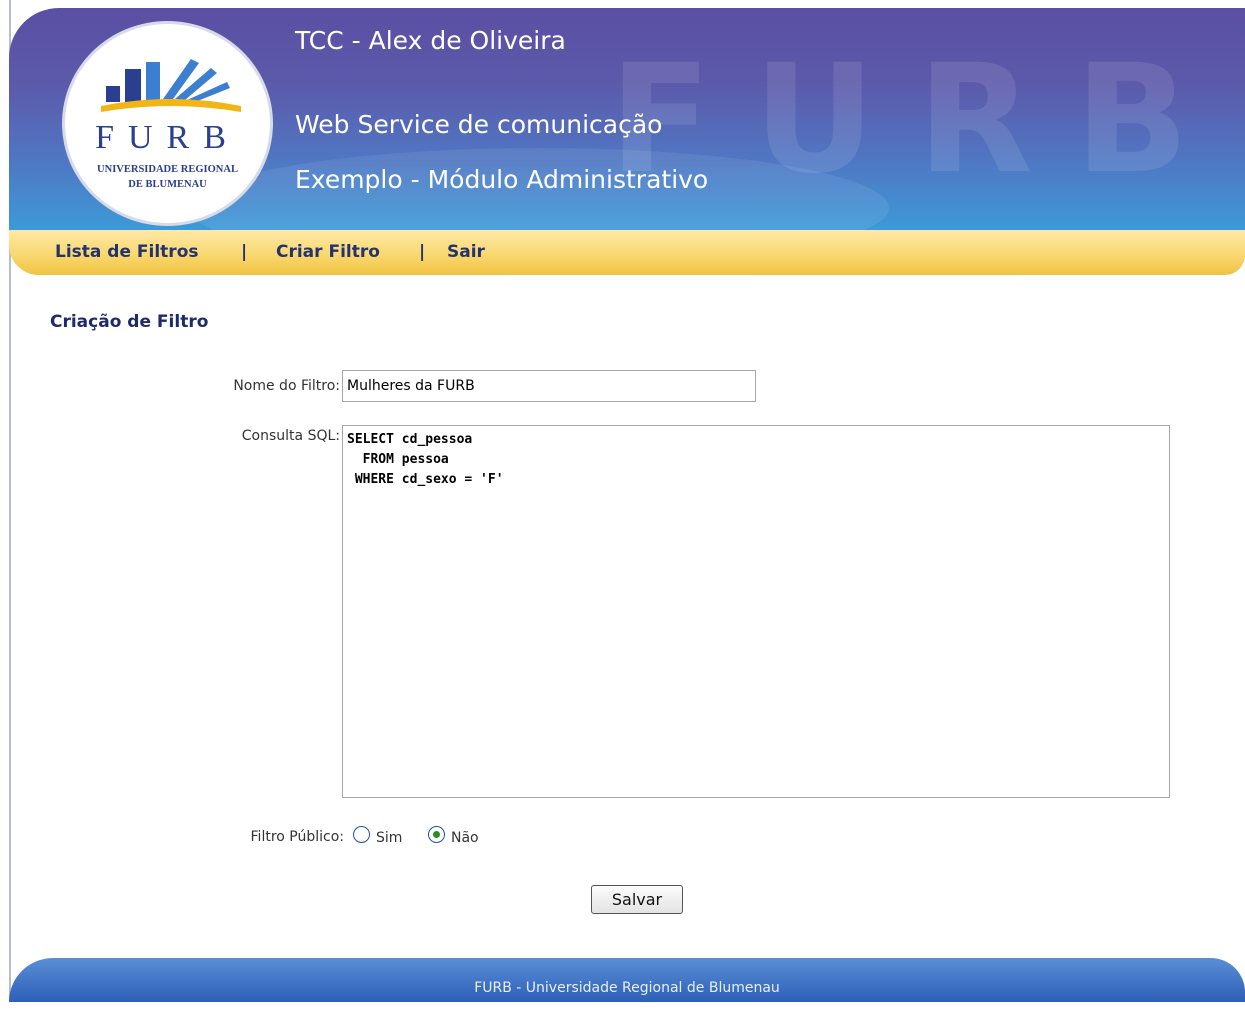  I want to click on filter-name-label: Nome do Filtro:, so click(286, 386).